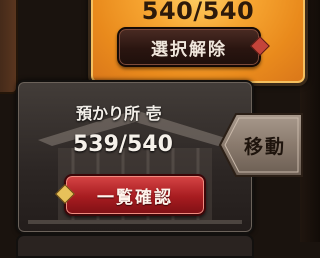 The image size is (320, 258). I want to click on storage-title: 預かり所 壱, so click(119, 113).